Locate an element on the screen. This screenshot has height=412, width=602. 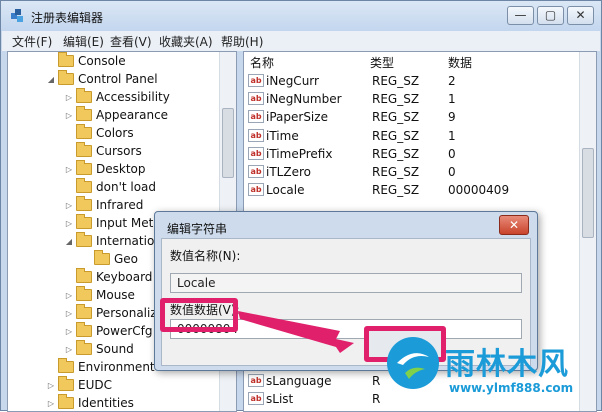
maximize-button: ▢ is located at coordinates (550, 15).